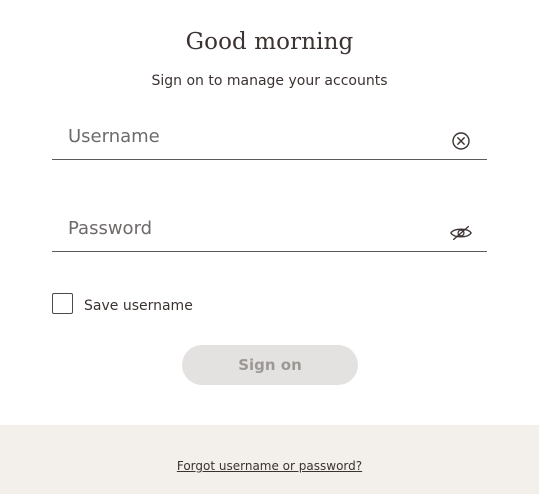  I want to click on clear-icon, so click(461, 141).